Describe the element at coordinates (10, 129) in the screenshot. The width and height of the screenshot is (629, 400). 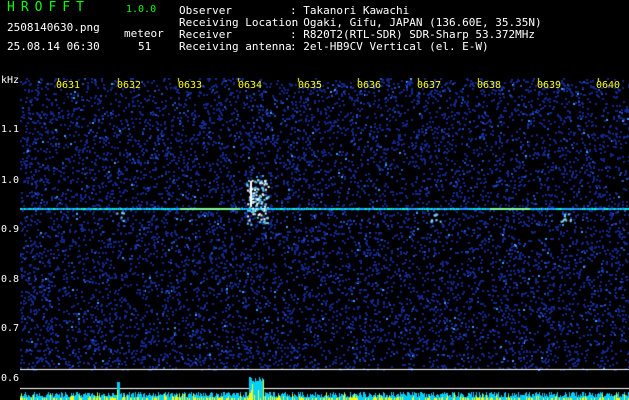
I see `y-tick-1.1: 1.1` at that location.